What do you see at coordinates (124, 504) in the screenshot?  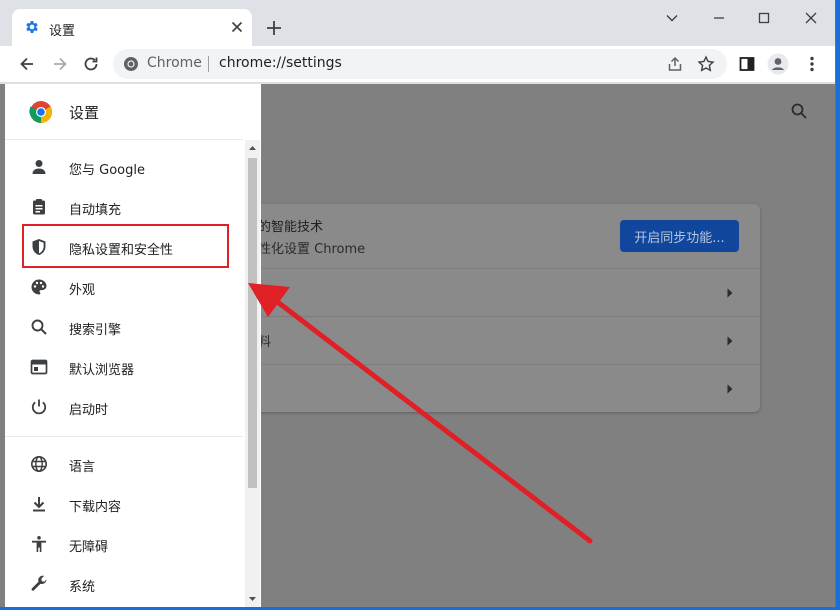 I see `sidebar-item-downloads: 下载内容` at bounding box center [124, 504].